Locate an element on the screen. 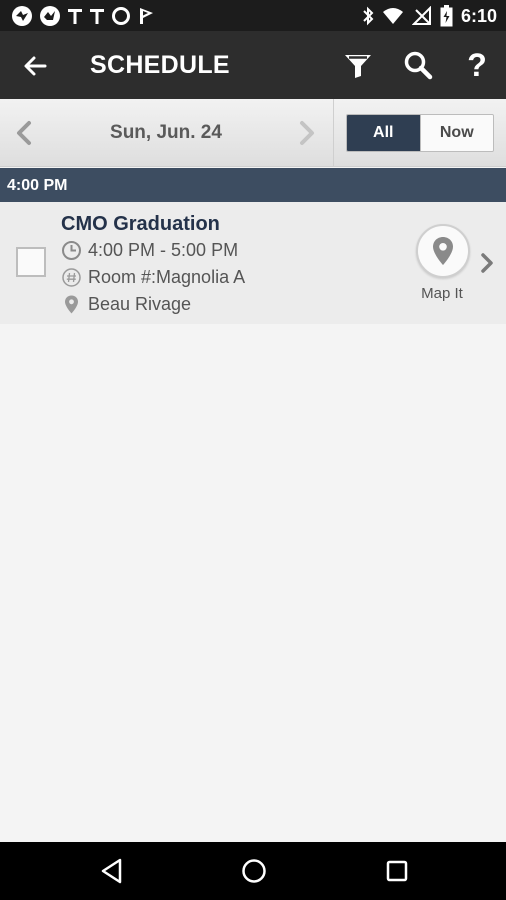 Image resolution: width=506 pixels, height=900 pixels. filter-button is located at coordinates (358, 65).